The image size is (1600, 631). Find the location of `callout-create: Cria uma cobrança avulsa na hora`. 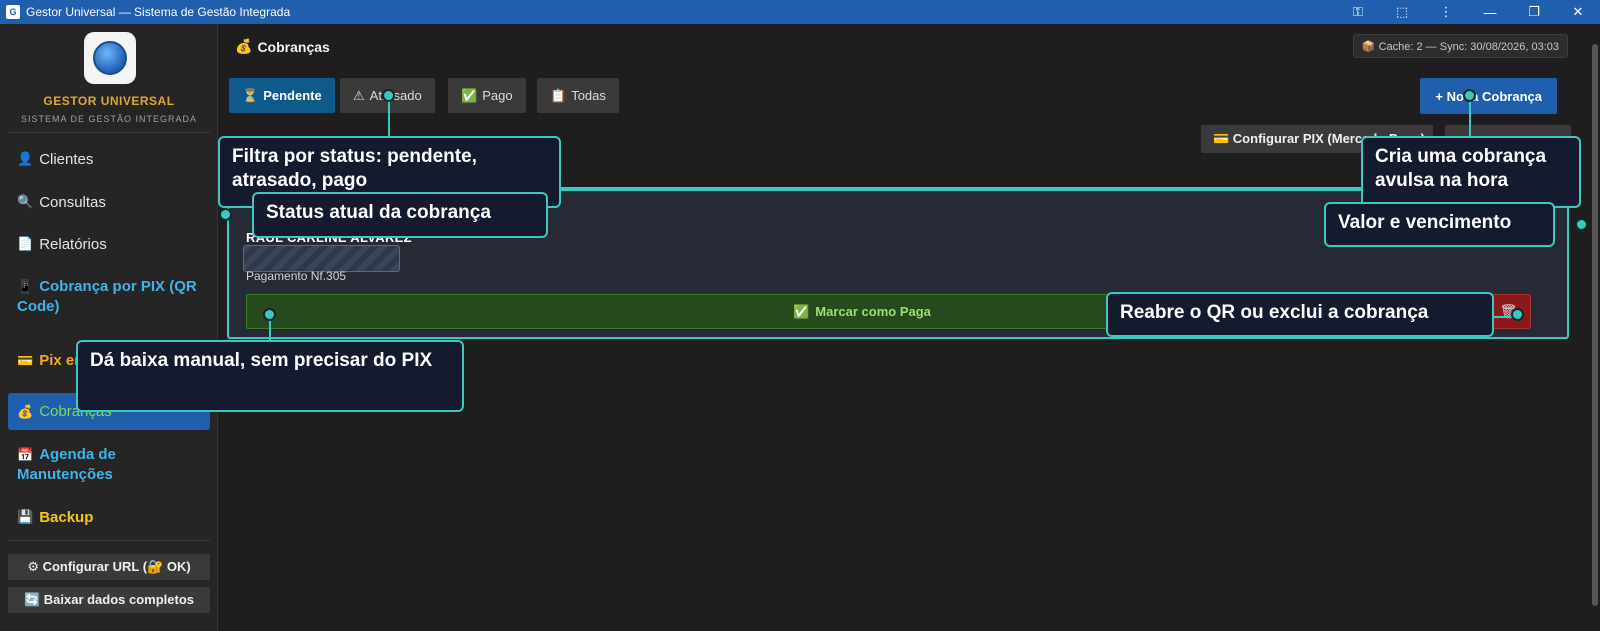

callout-create: Cria uma cobrança avulsa na hora is located at coordinates (1471, 172).